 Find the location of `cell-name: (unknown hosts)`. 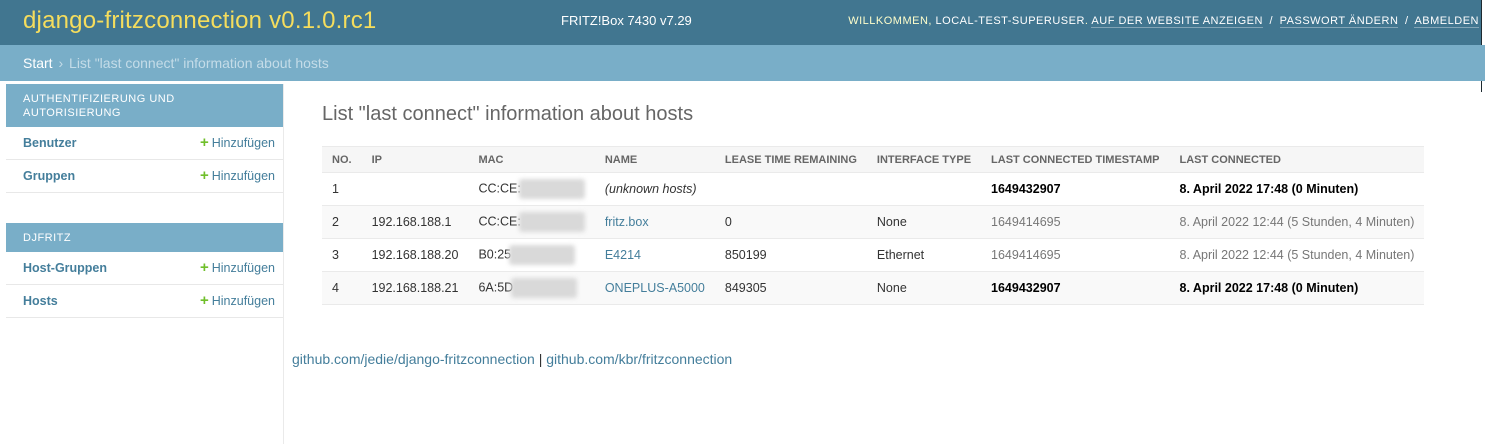

cell-name: (unknown hosts) is located at coordinates (654, 189).